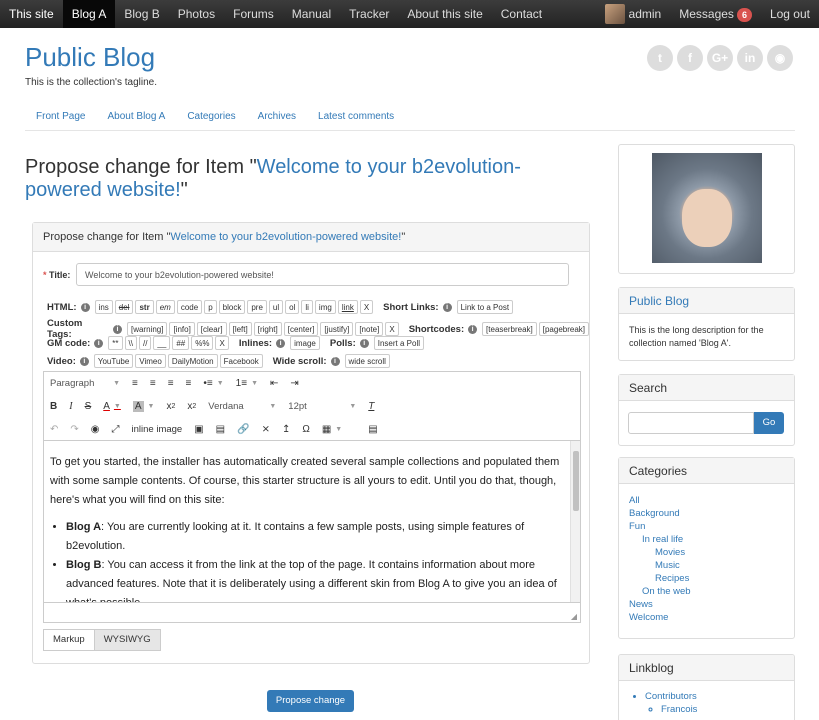 Image resolution: width=819 pixels, height=720 pixels. I want to click on tb-ul: ul, so click(276, 307).